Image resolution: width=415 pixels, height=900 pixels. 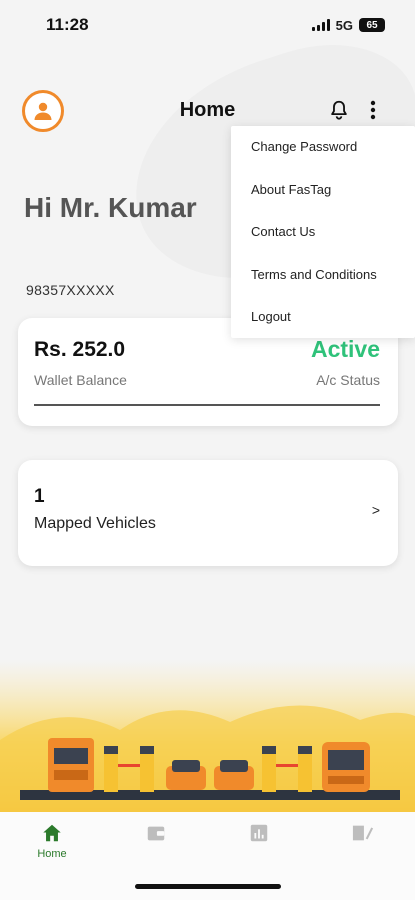 I want to click on menu-item-about-fastag: About FasTag, so click(x=323, y=200).